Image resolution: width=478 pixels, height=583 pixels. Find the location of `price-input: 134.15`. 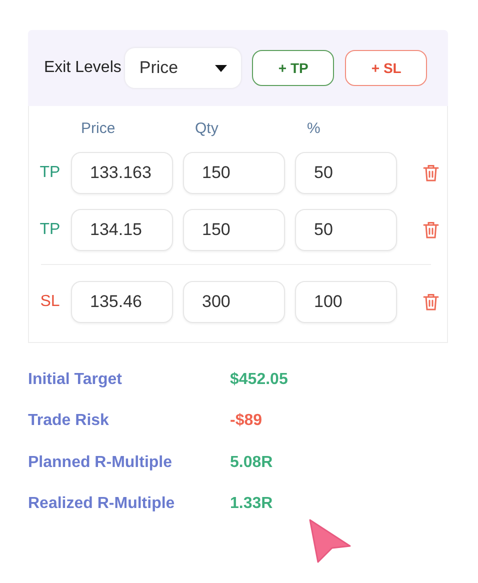

price-input: 134.15 is located at coordinates (122, 229).